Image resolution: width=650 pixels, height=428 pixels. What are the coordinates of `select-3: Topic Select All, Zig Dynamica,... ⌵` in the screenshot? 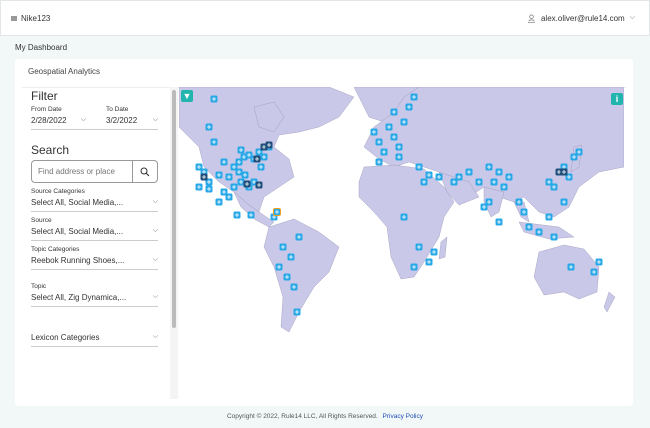 It's located at (94, 292).